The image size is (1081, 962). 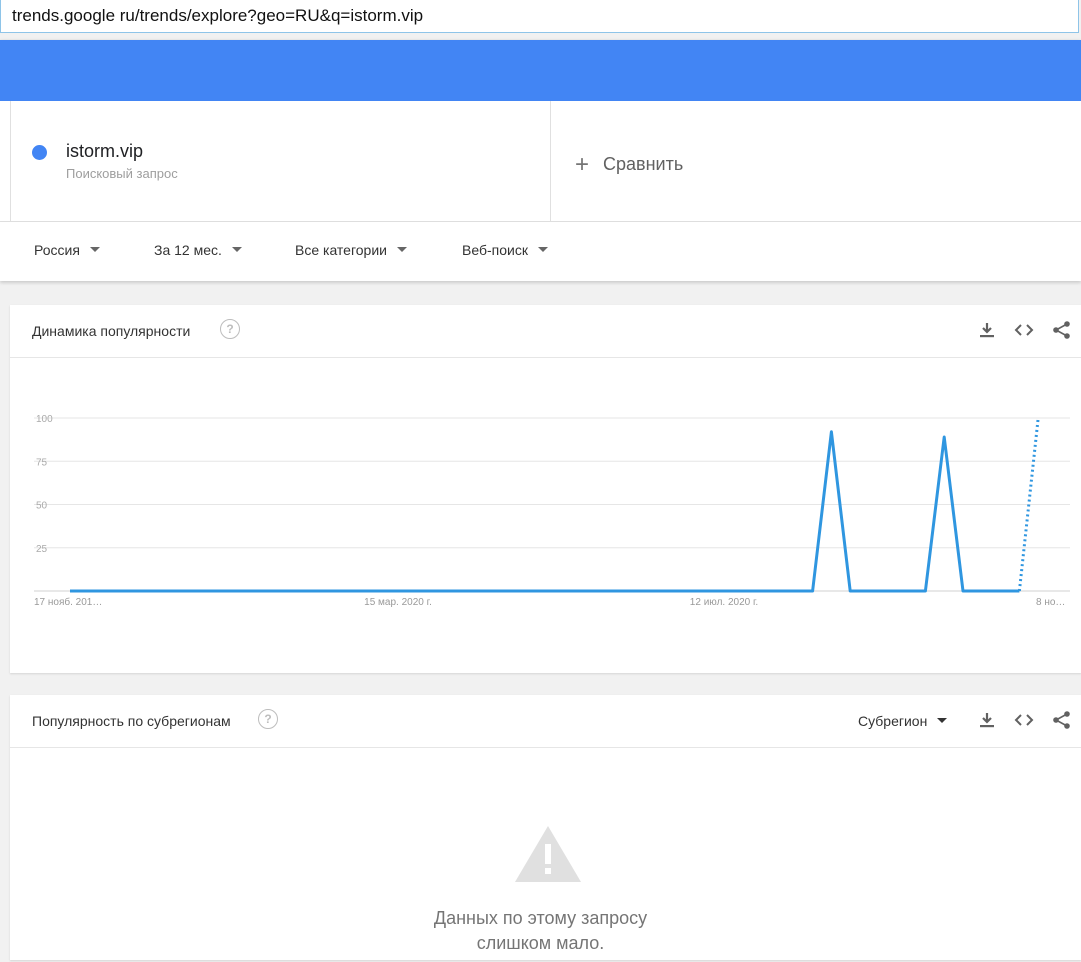 I want to click on y-tick-label: 75, so click(x=42, y=462).